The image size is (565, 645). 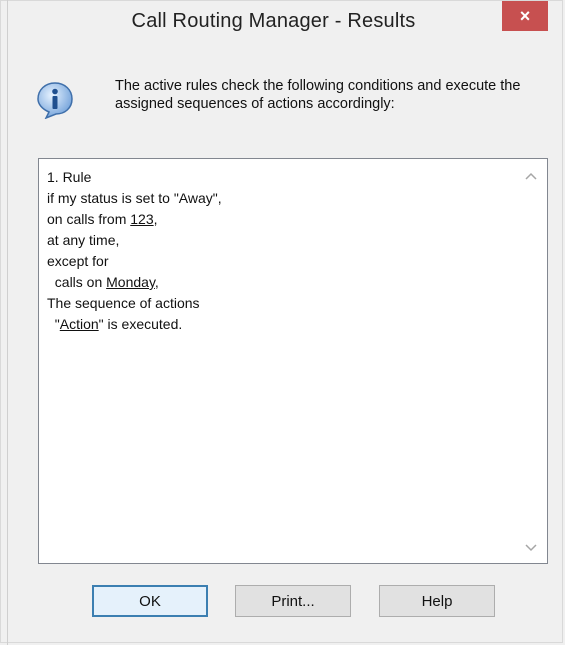 What do you see at coordinates (69, 177) in the screenshot?
I see `rule-line: 1. Rule` at bounding box center [69, 177].